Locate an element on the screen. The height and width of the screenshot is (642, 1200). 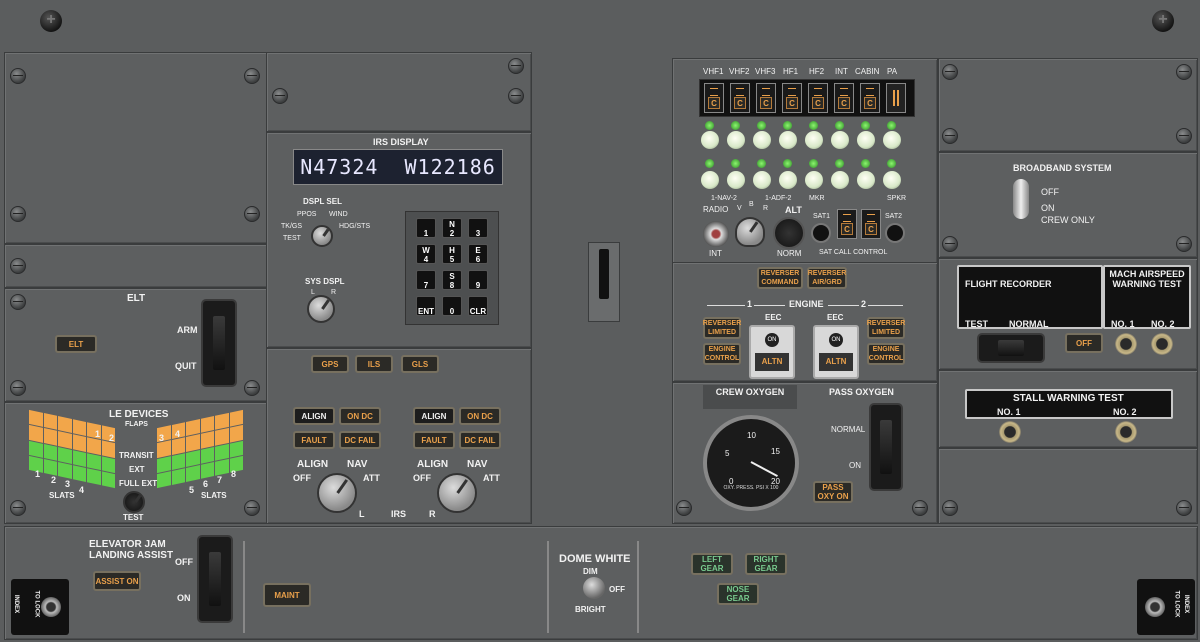
elt-switch is located at coordinates (219, 343).